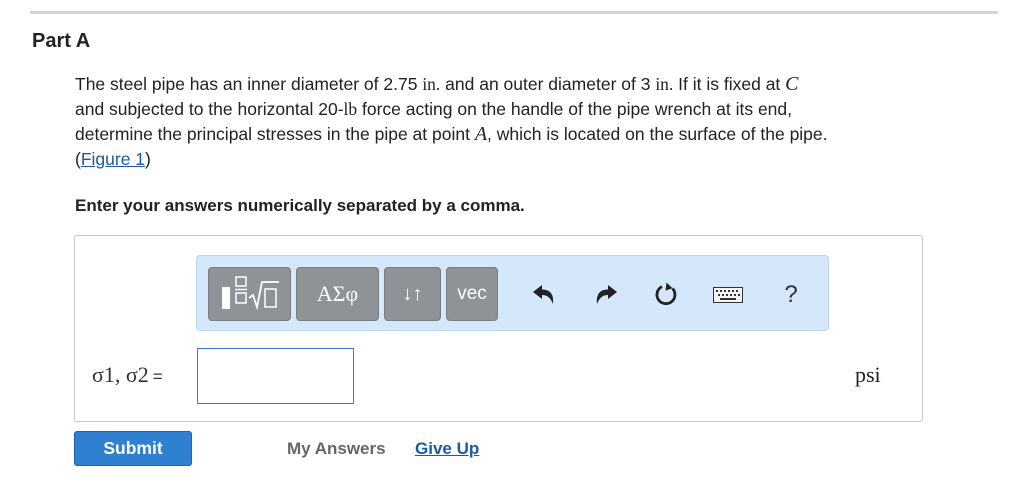 Image resolution: width=1024 pixels, height=485 pixels. What do you see at coordinates (512, 293) in the screenshot?
I see `math-toolbar: ΑΣφ ↓↑ vec ?` at bounding box center [512, 293].